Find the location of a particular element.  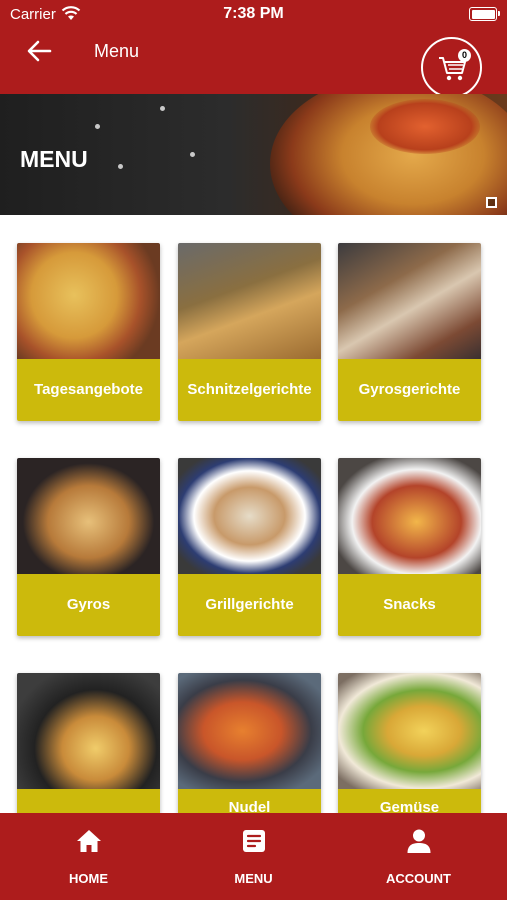

category-card-tagesangebote: Tagesangebote is located at coordinates (88, 332).